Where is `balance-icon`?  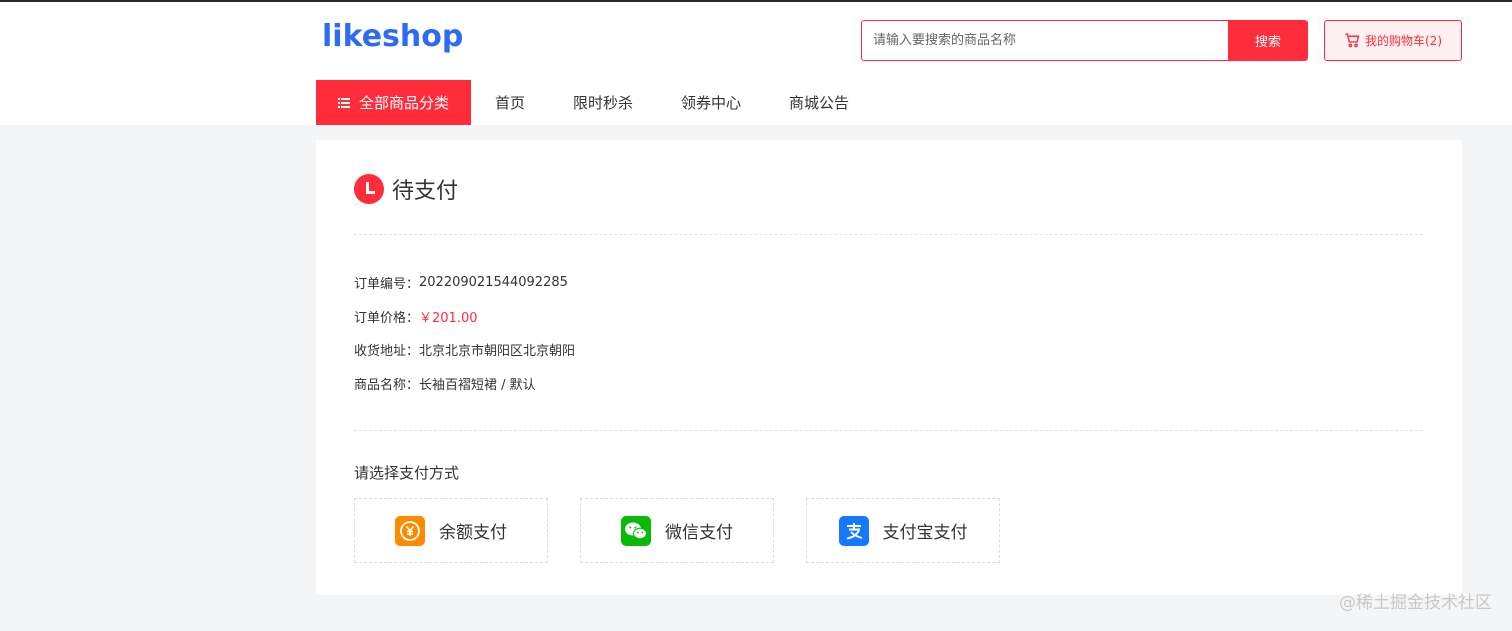
balance-icon is located at coordinates (410, 530).